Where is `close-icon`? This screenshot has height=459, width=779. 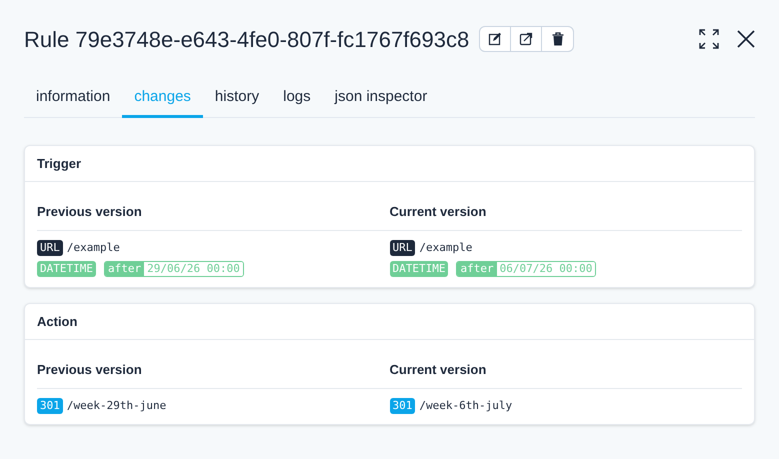 close-icon is located at coordinates (746, 39).